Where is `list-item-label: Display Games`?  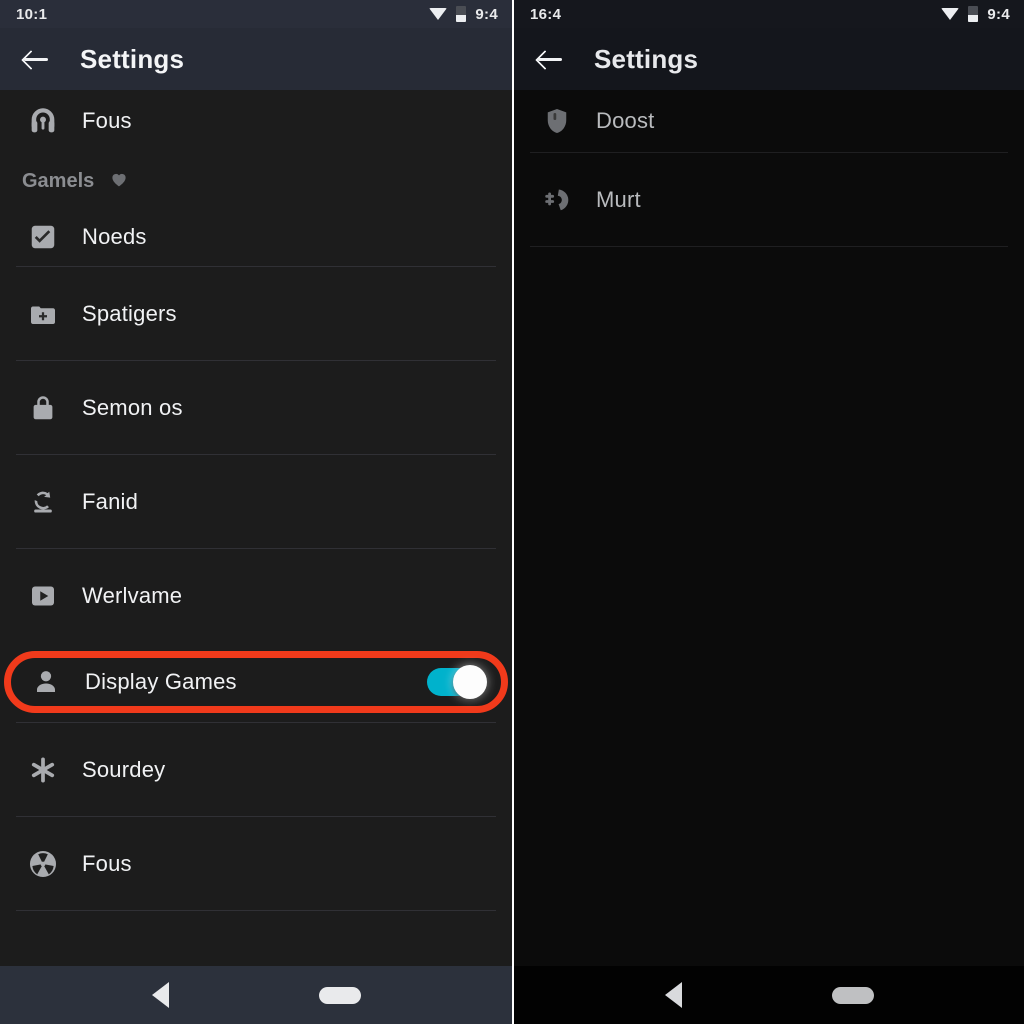
list-item-label: Display Games is located at coordinates (161, 681).